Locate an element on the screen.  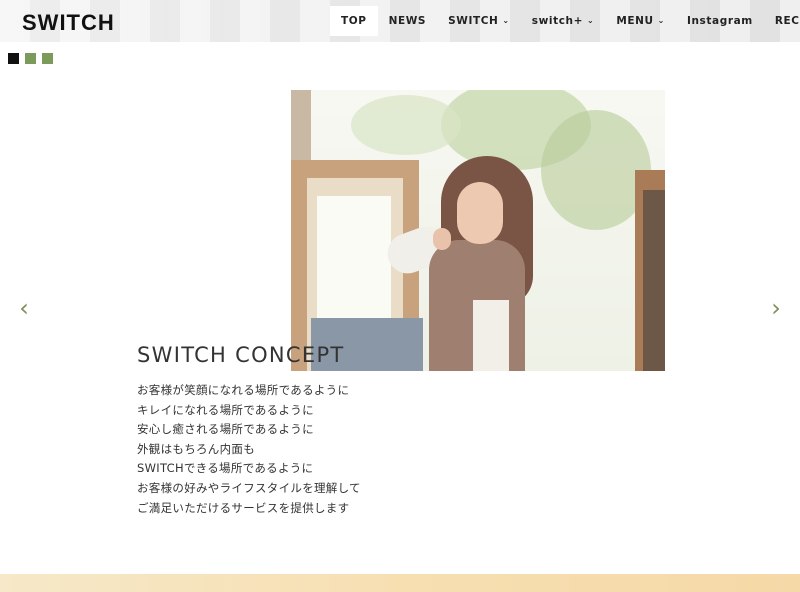
next-section-band is located at coordinates (400, 583).